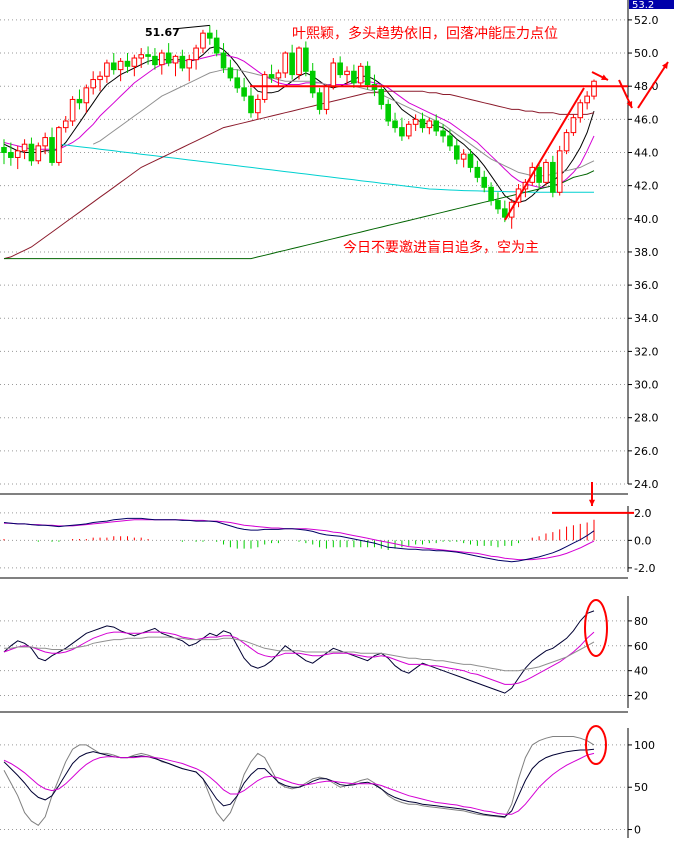  Describe the element at coordinates (596, 628) in the screenshot. I see `indicator-2-highlight-circle` at that location.